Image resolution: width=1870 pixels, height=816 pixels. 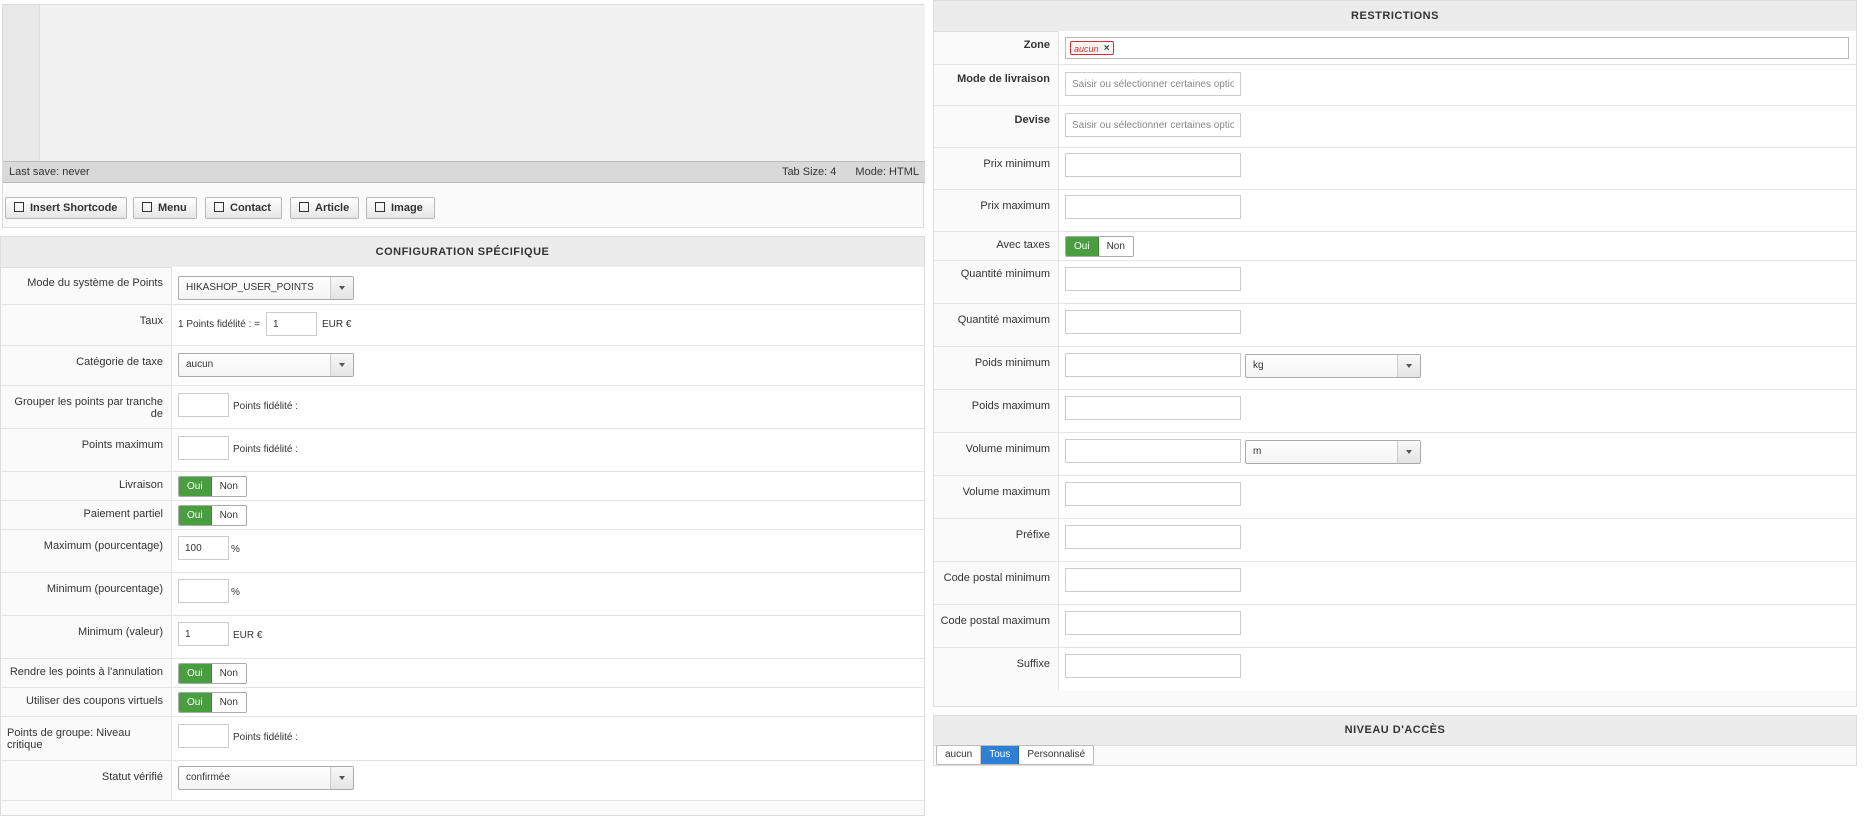 I want to click on row-min-weight: Poids minimum kg, so click(x=1395, y=368).